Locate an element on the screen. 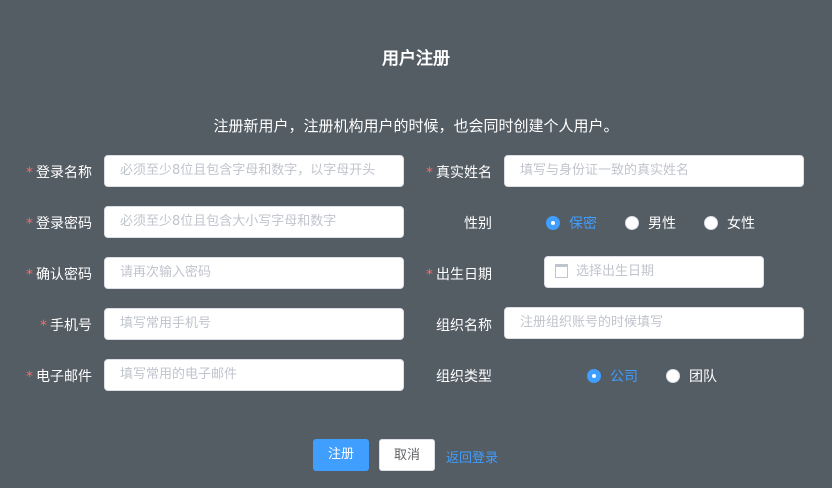  email-label: * 电子邮件 is located at coordinates (59, 377).